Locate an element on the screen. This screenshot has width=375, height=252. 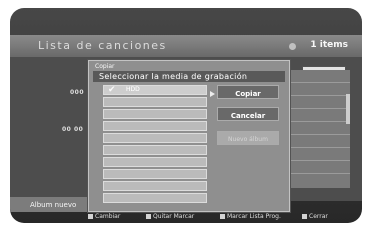
disc-icon is located at coordinates (292, 46).